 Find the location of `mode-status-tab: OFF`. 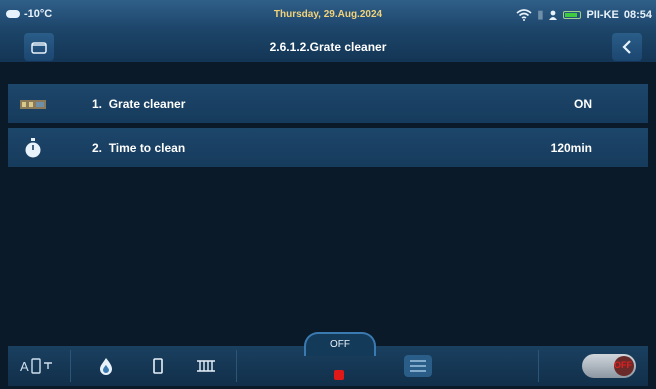

mode-status-tab: OFF is located at coordinates (340, 344).